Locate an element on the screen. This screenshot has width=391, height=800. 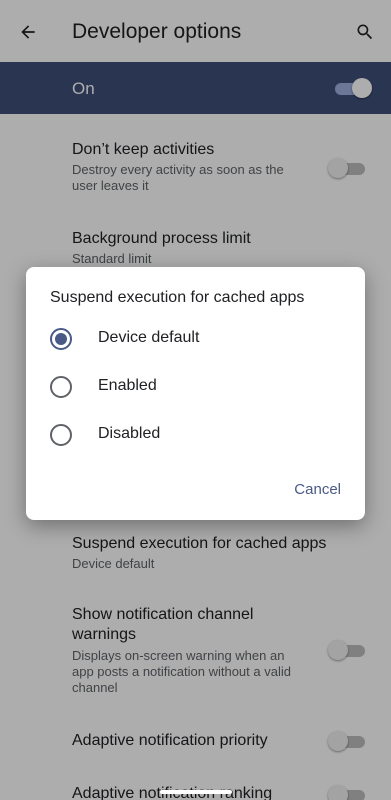
option-device-default: Device default is located at coordinates (195, 339).